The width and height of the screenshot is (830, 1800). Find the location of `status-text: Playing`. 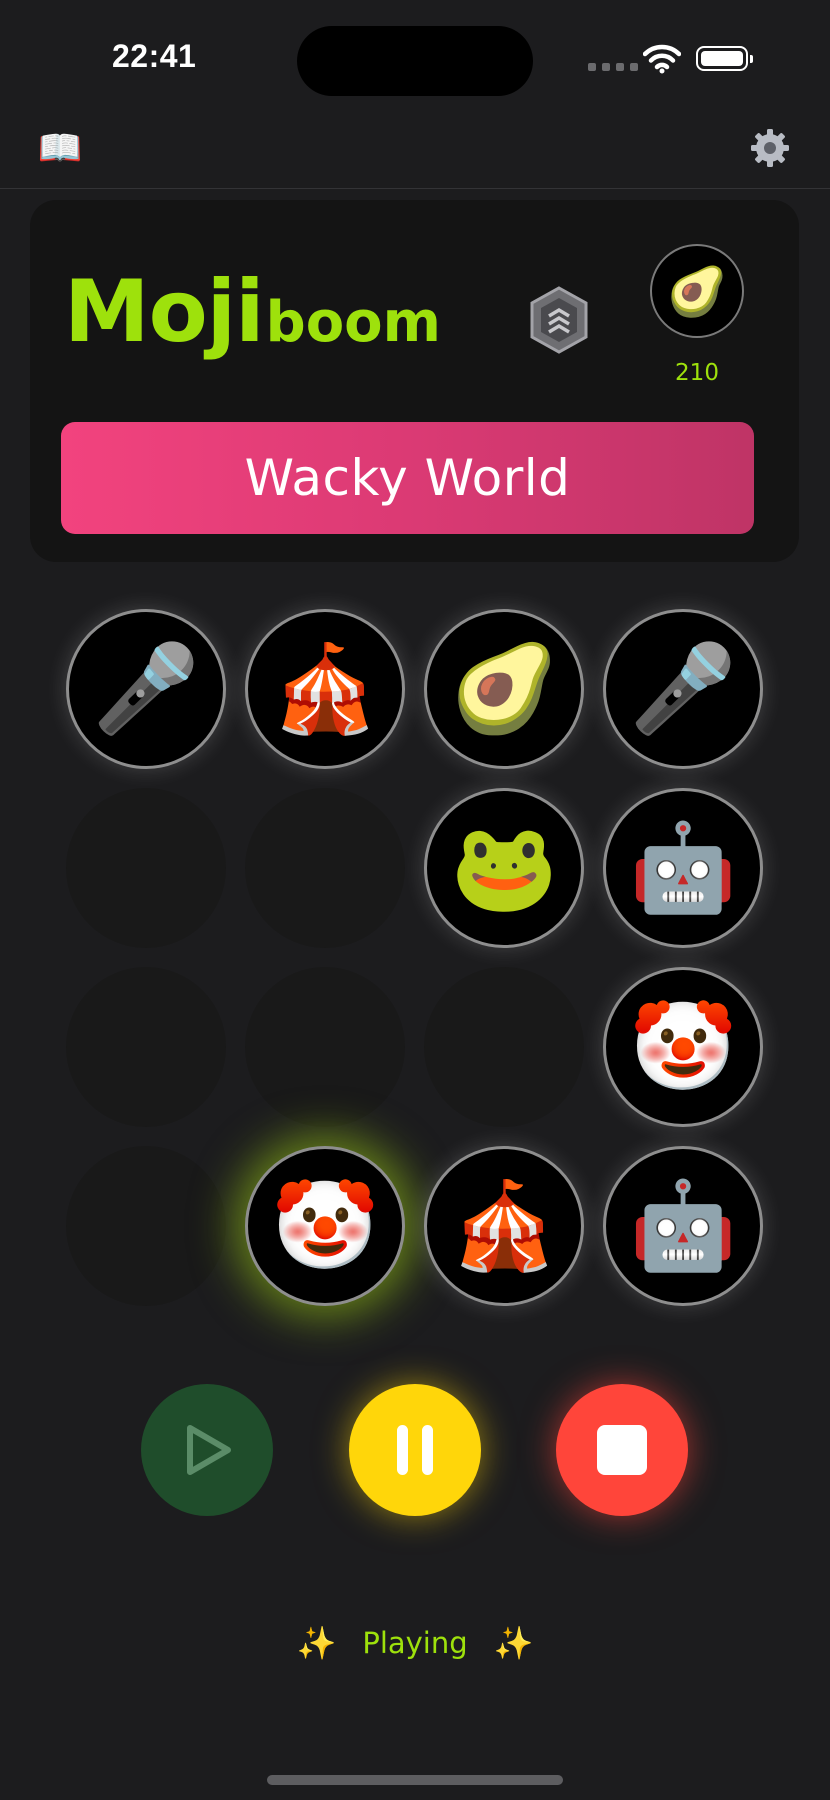

status-text: Playing is located at coordinates (415, 1643).